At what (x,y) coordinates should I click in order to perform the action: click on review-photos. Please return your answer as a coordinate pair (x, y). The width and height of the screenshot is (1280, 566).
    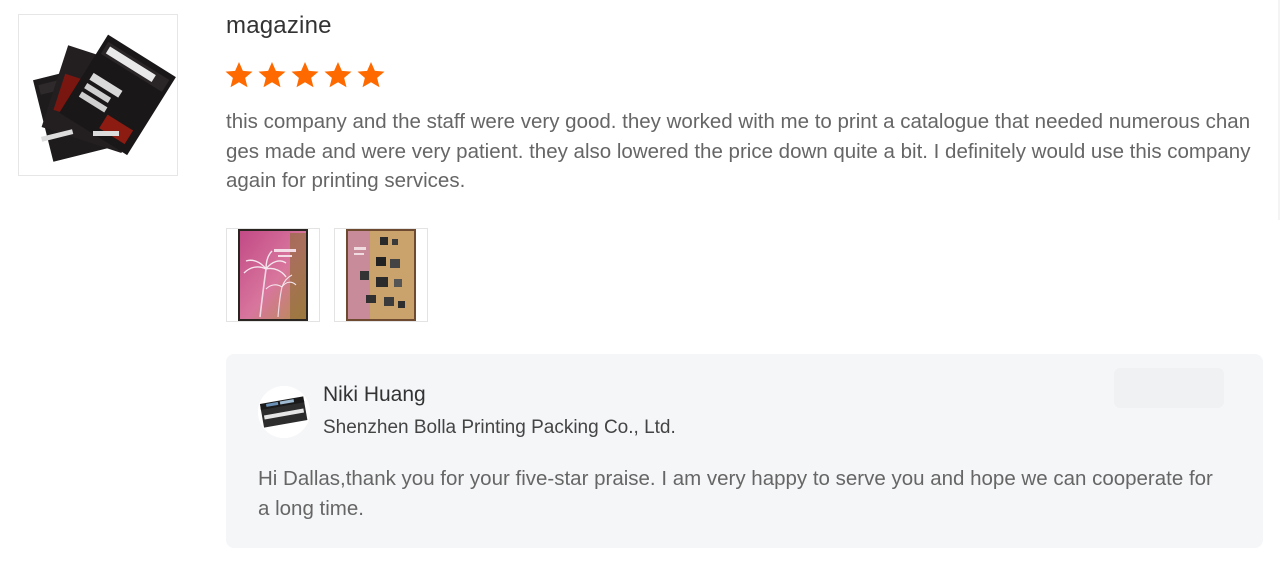
    Looking at the image, I should click on (327, 275).